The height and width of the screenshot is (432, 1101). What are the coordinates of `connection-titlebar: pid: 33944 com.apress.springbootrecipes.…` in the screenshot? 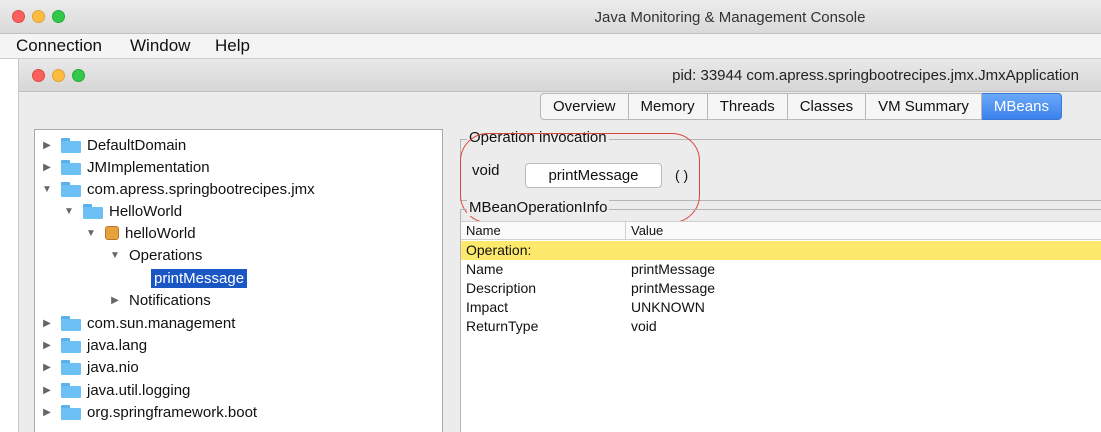 It's located at (560, 75).